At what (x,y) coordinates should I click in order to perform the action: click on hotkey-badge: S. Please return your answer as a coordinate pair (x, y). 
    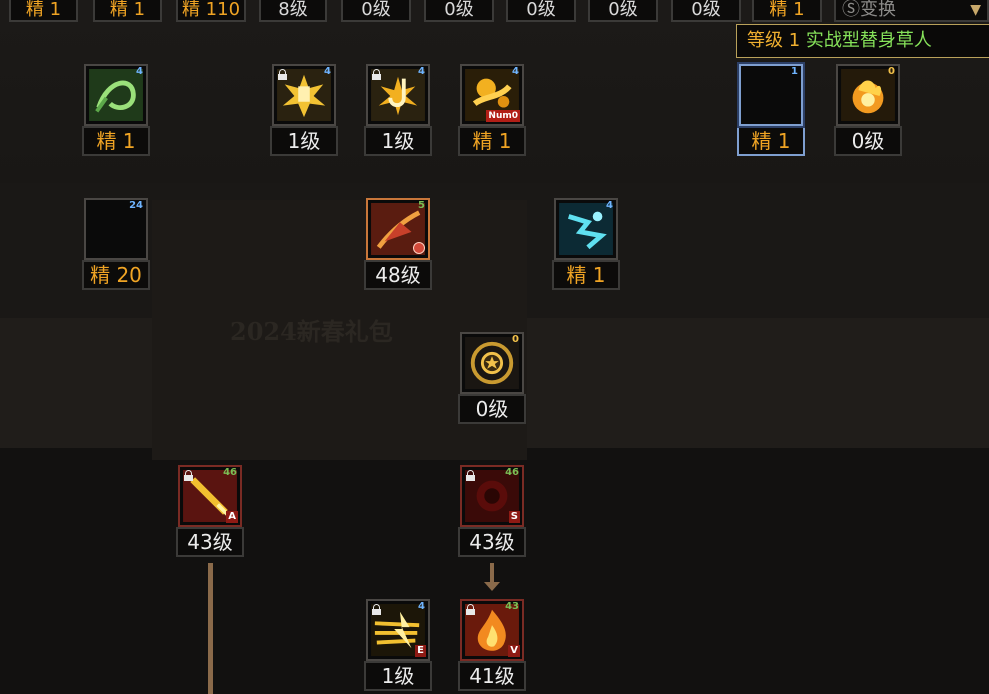
    Looking at the image, I should click on (514, 517).